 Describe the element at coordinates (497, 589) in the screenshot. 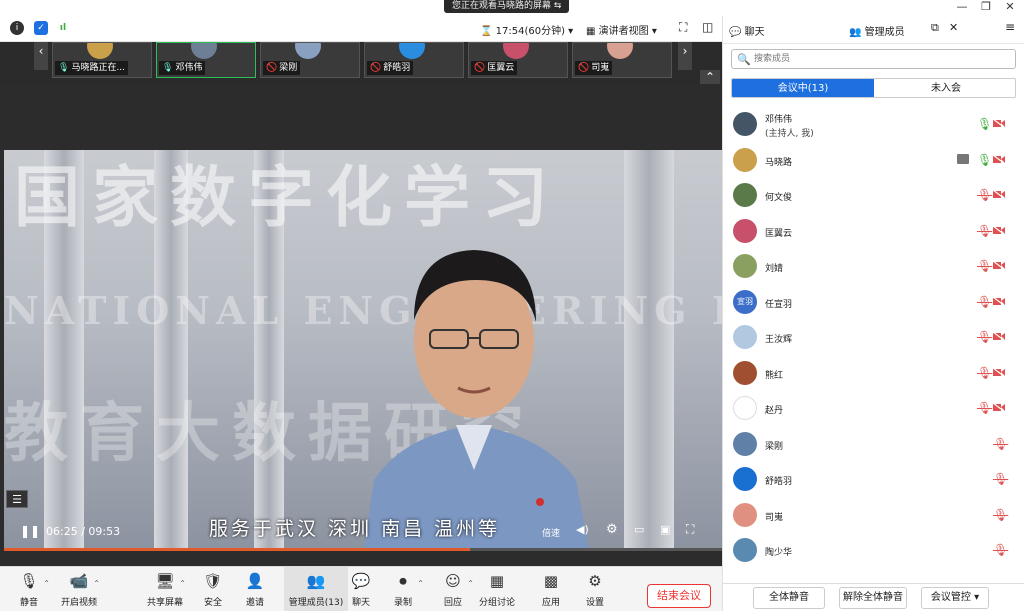

I see `toolbar-button-9: ▦ 分组讨论` at that location.